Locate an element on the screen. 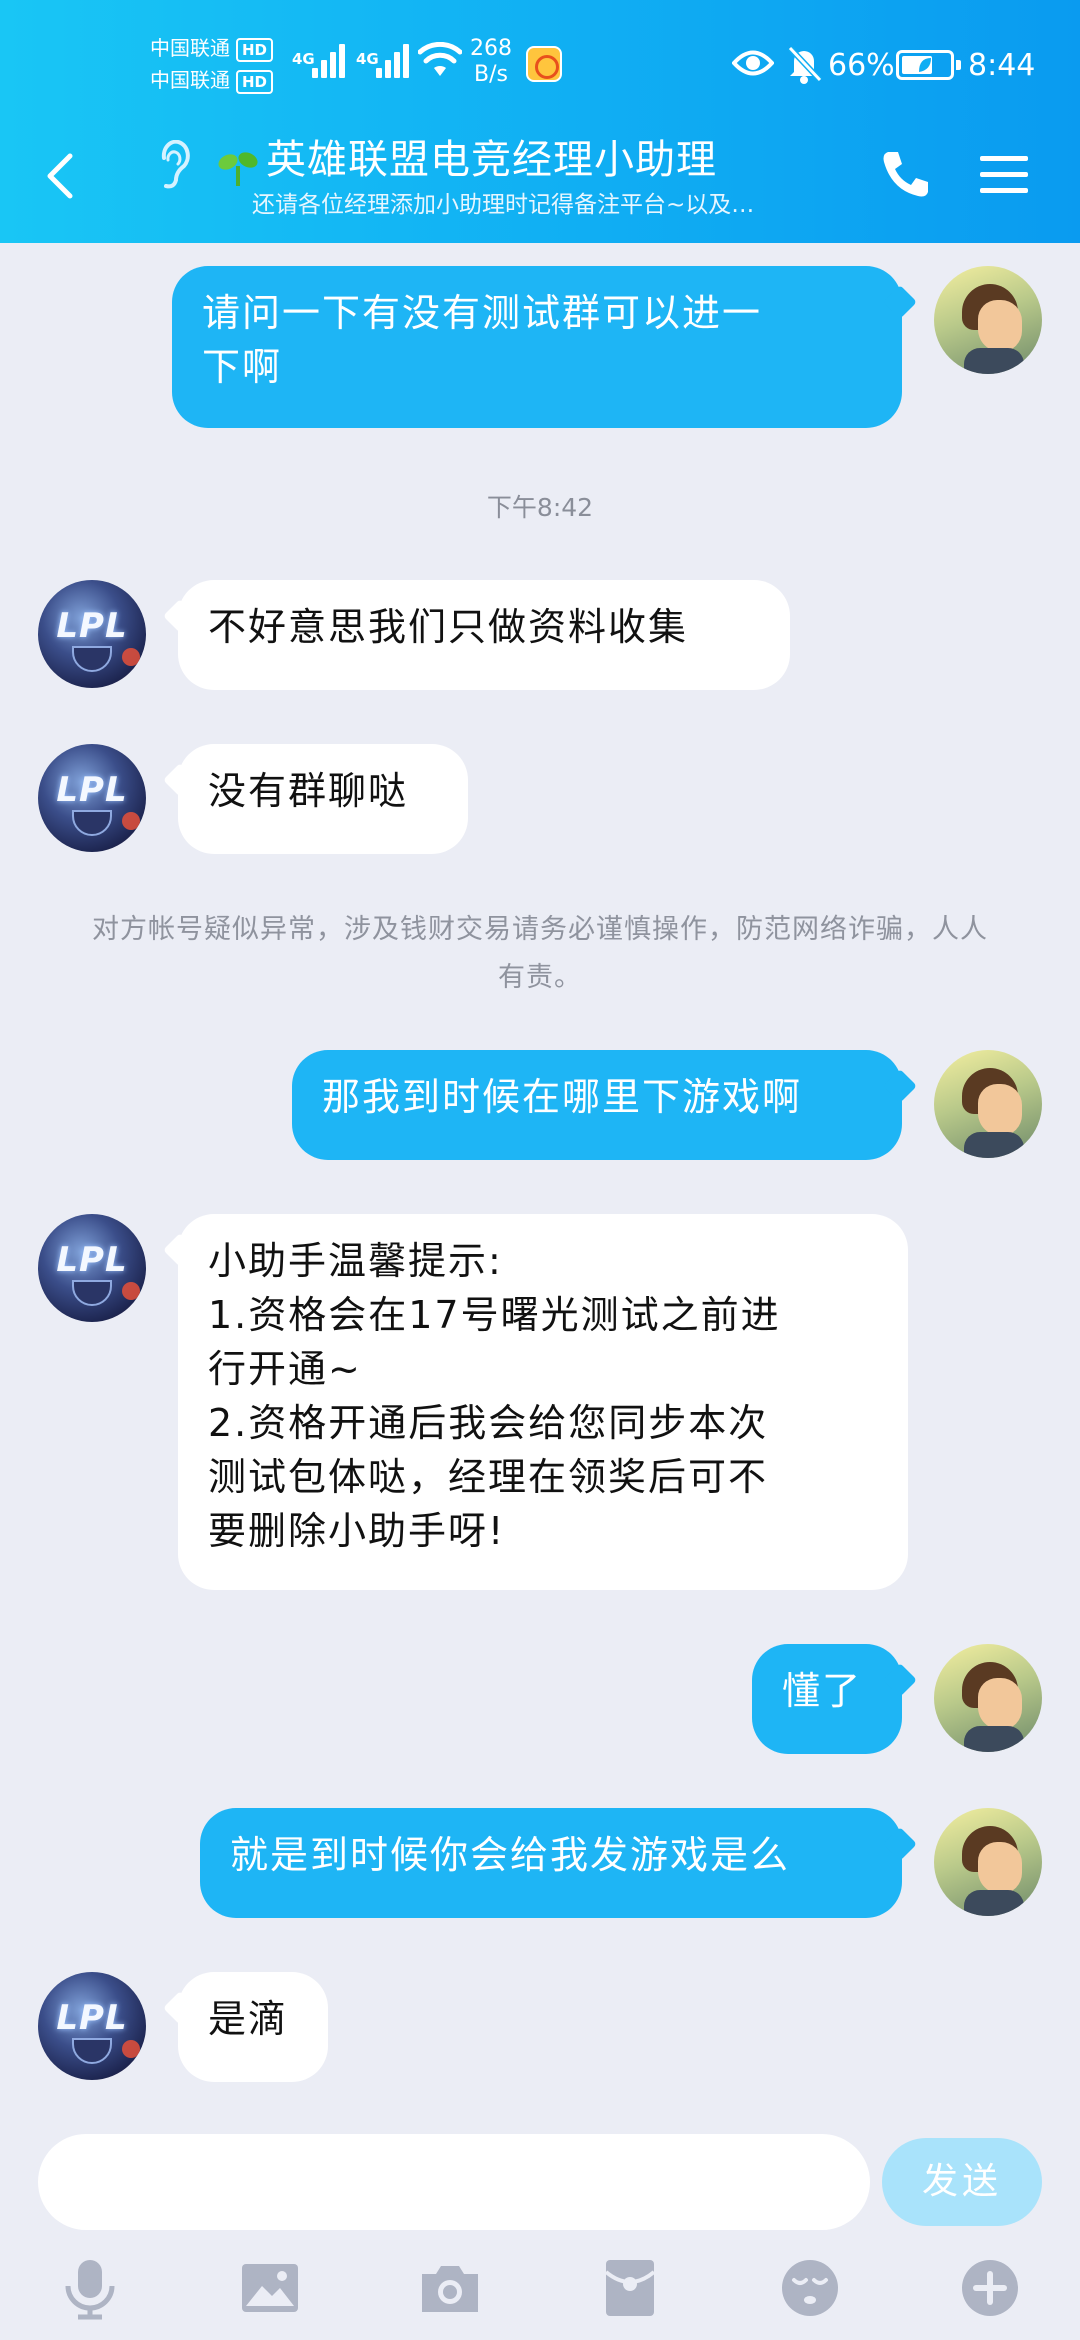  message-bubble: 请问一下有没有测试群可以进一 下啊 is located at coordinates (537, 347).